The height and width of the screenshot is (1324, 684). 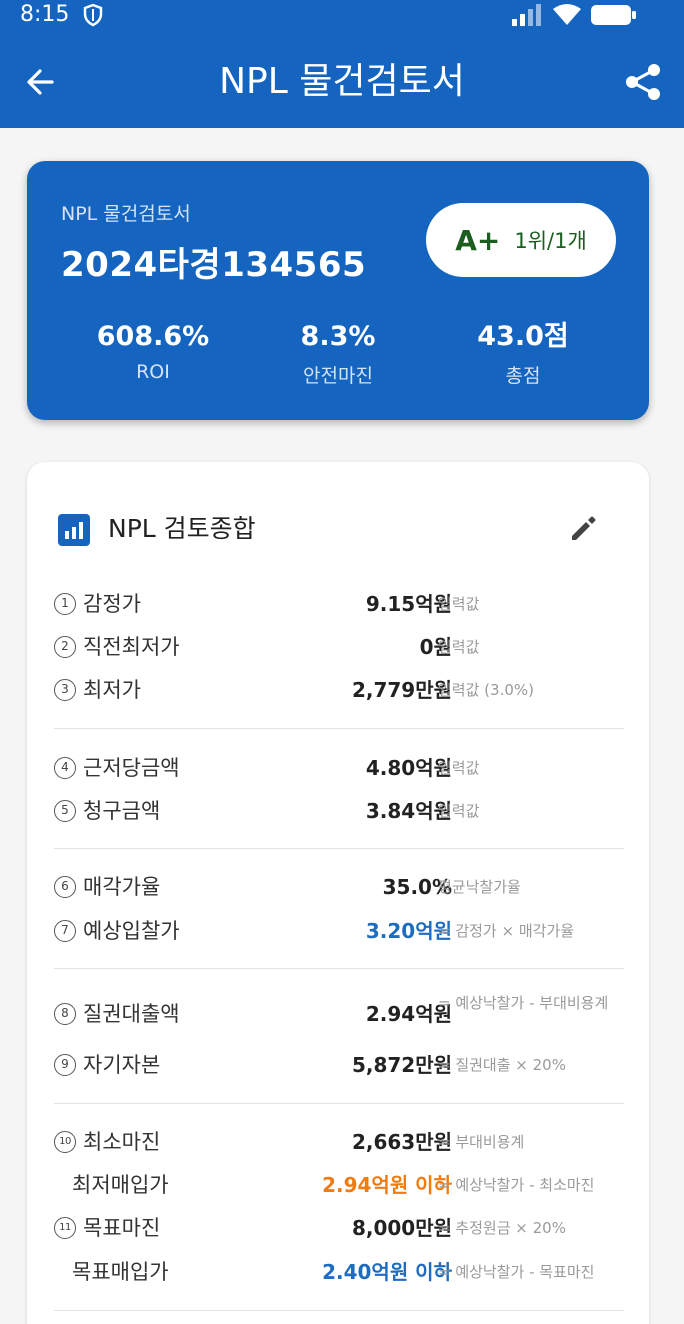 I want to click on case-number: 2024타경134565, so click(x=214, y=265).